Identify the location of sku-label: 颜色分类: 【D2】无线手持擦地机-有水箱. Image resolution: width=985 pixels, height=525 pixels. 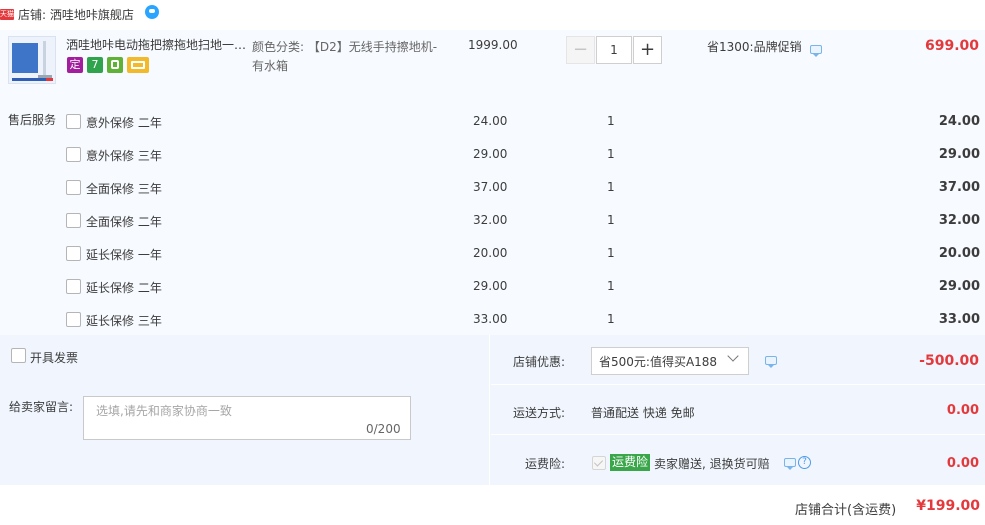
(345, 56).